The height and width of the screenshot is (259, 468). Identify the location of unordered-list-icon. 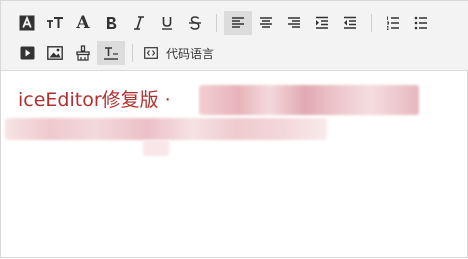
(420, 23).